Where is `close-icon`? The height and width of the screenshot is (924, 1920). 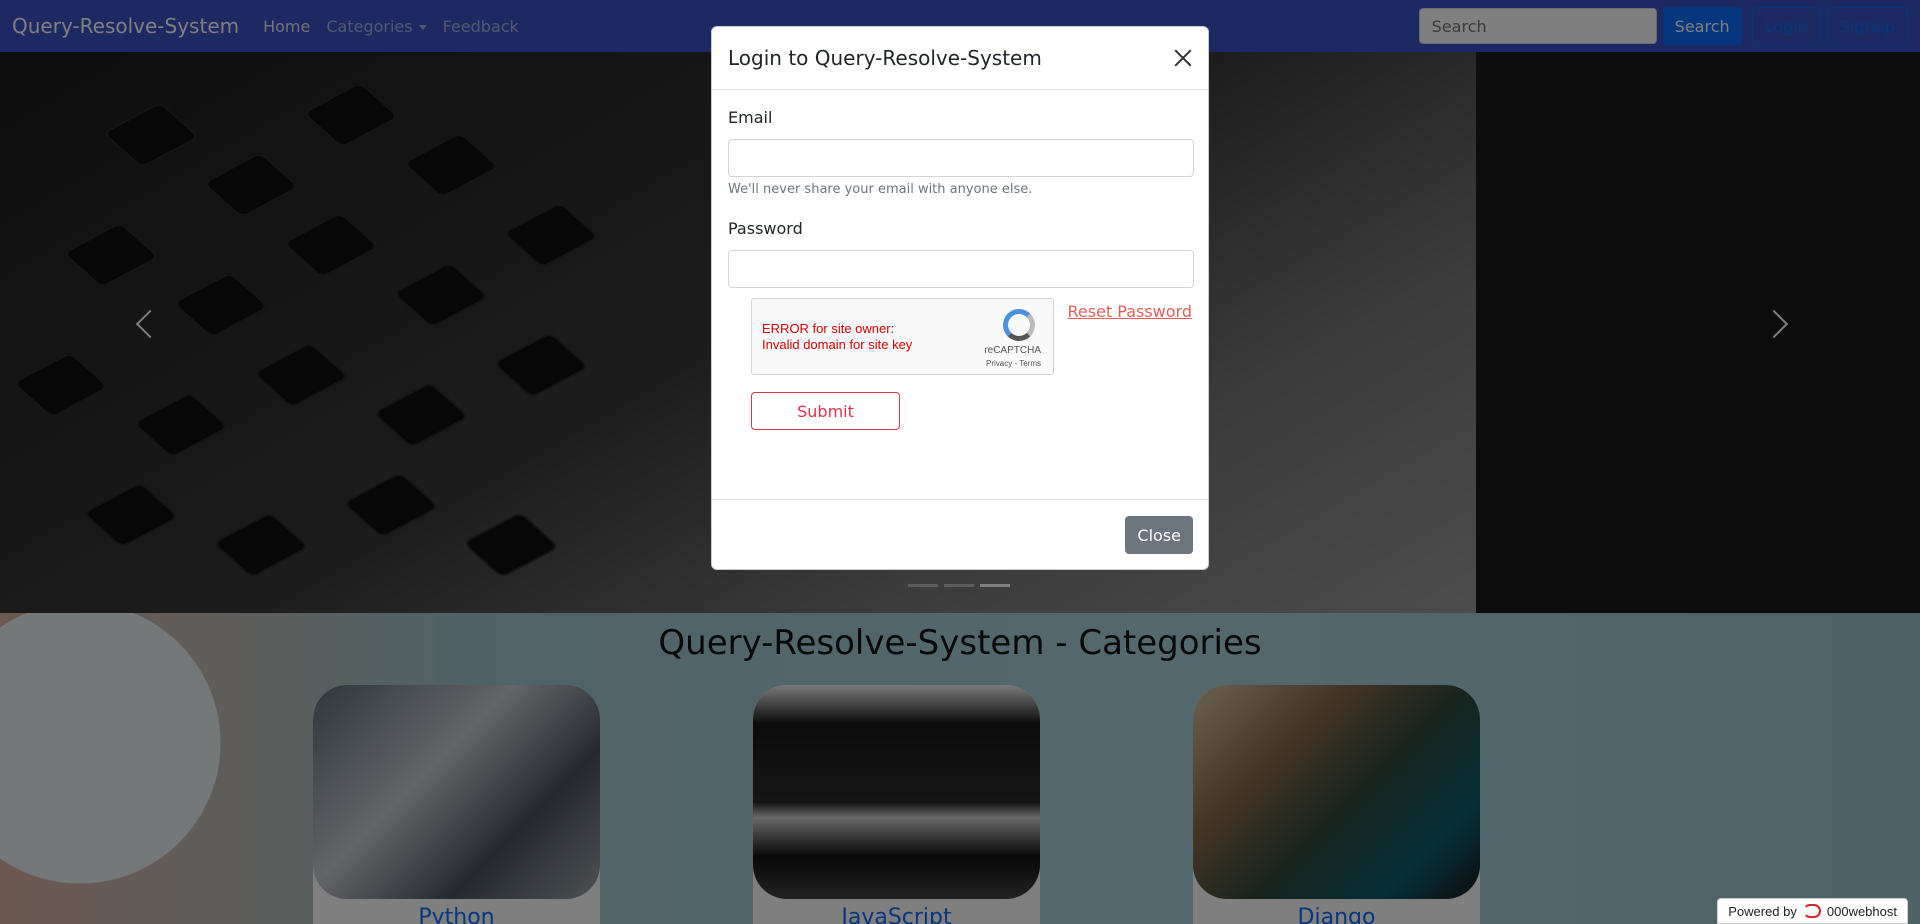 close-icon is located at coordinates (1183, 58).